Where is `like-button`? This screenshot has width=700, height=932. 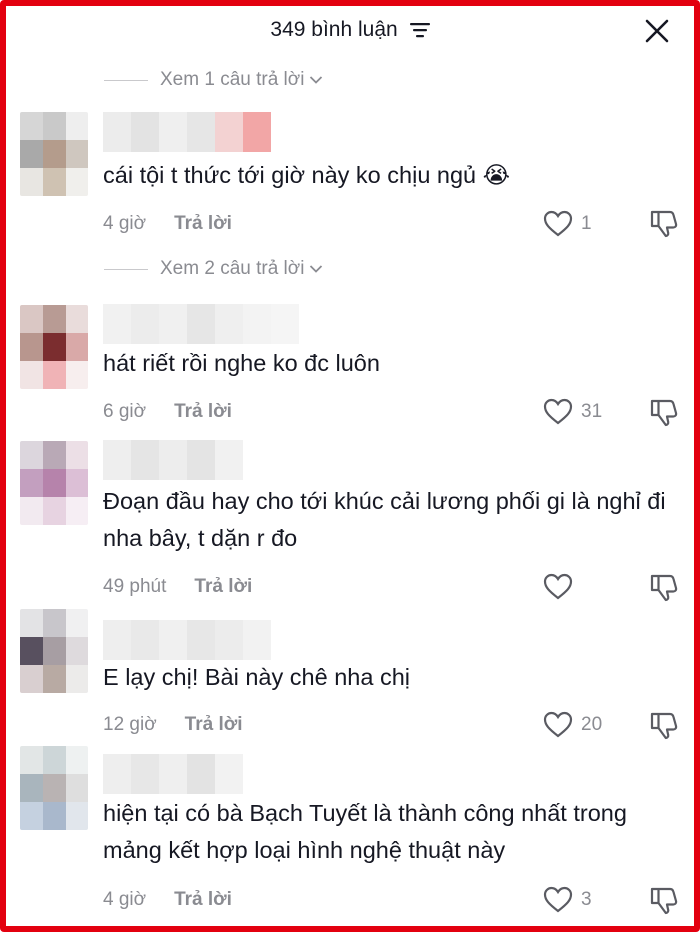 like-button is located at coordinates (562, 587).